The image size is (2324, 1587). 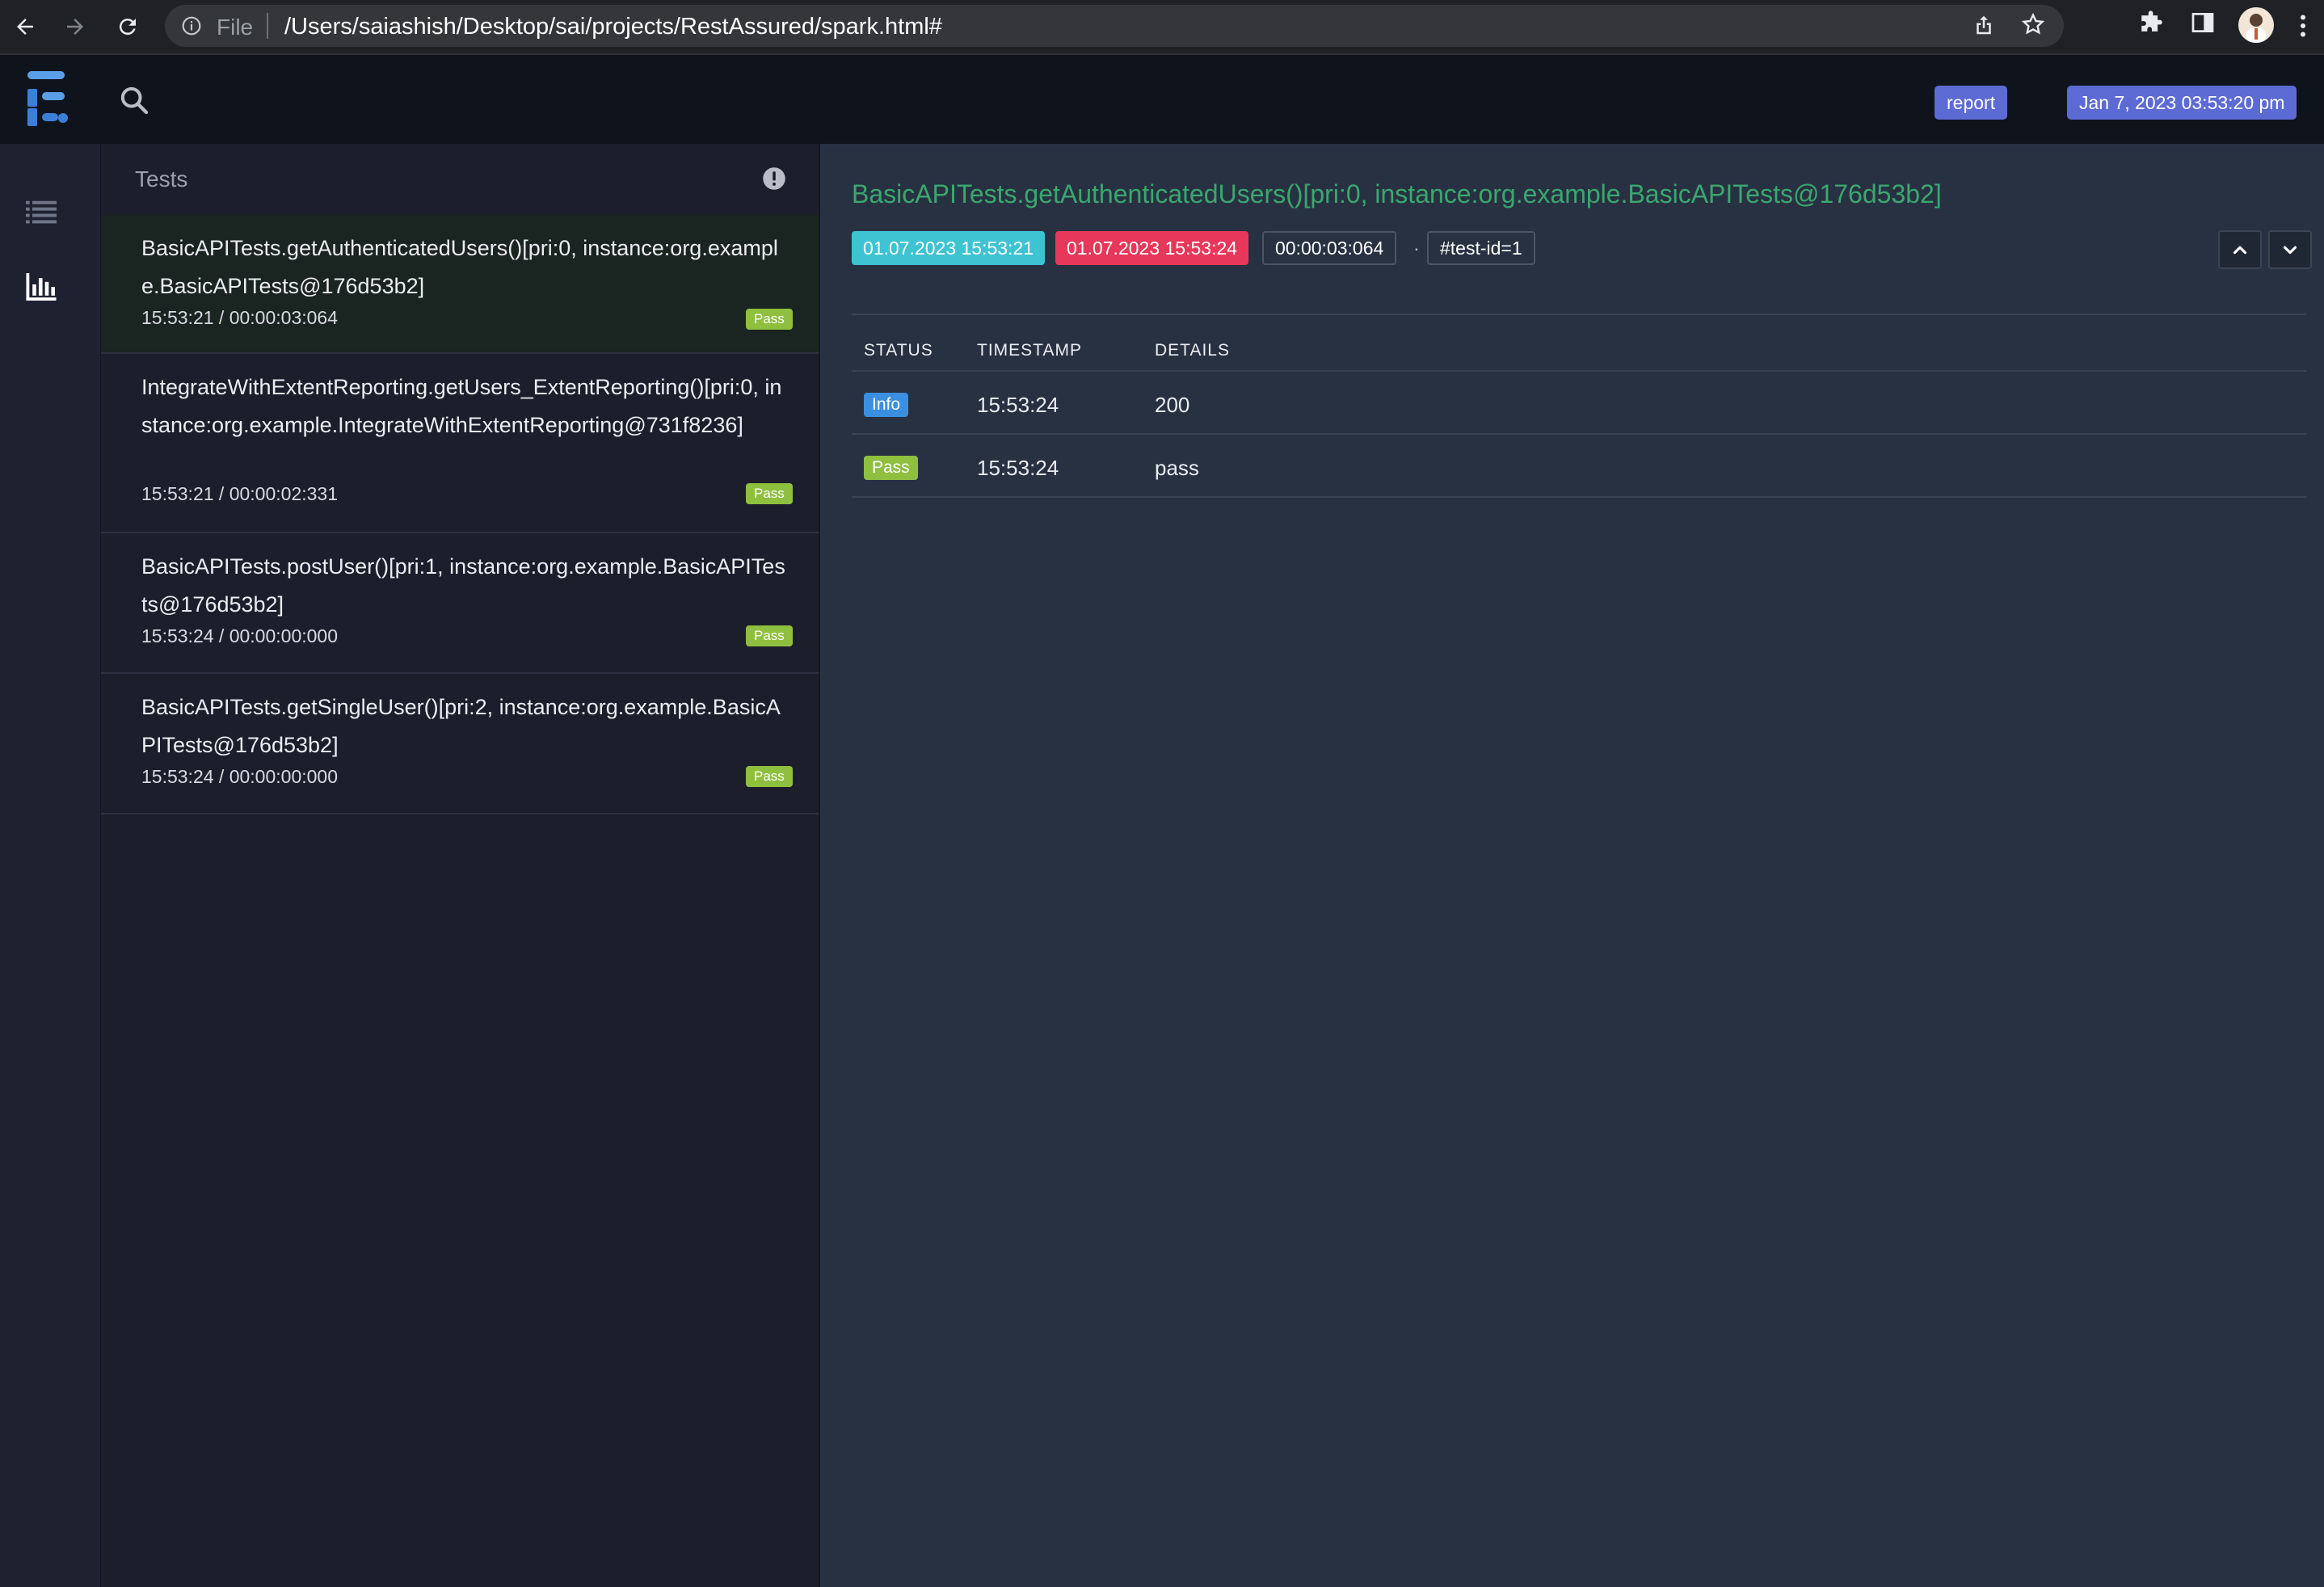 I want to click on share-icon, so click(x=1984, y=27).